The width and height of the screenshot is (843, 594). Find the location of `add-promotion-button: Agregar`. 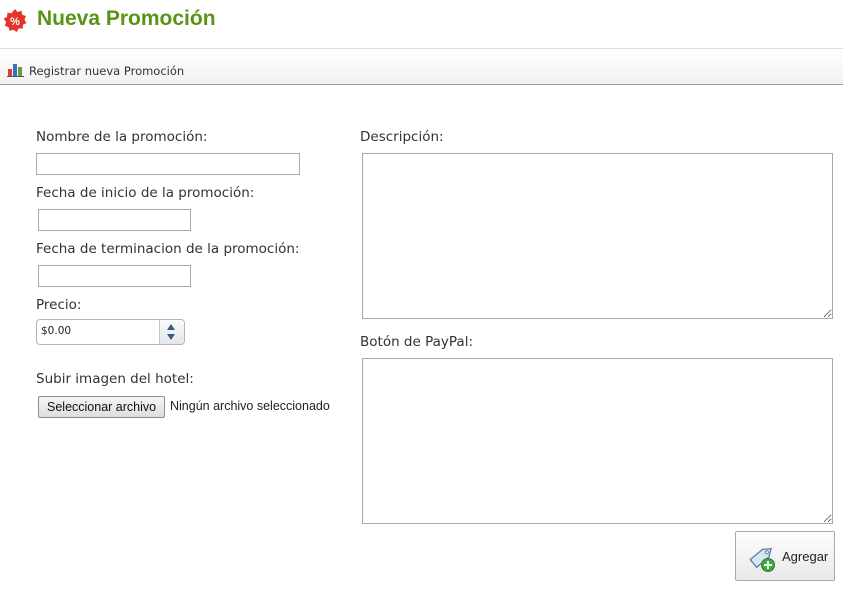

add-promotion-button: Agregar is located at coordinates (785, 556).